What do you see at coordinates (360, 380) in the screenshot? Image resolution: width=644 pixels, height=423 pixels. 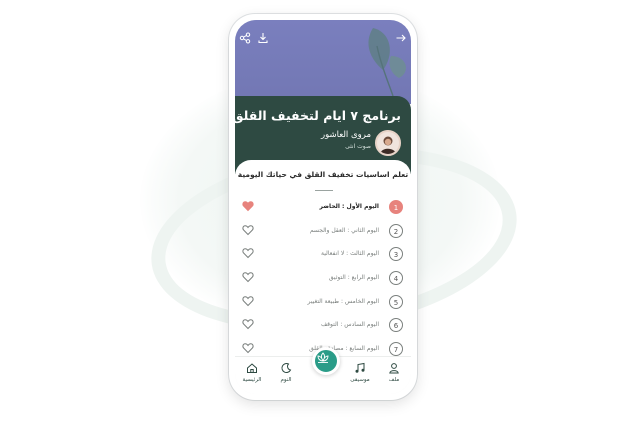 I see `nav-music-label: موسيقى` at bounding box center [360, 380].